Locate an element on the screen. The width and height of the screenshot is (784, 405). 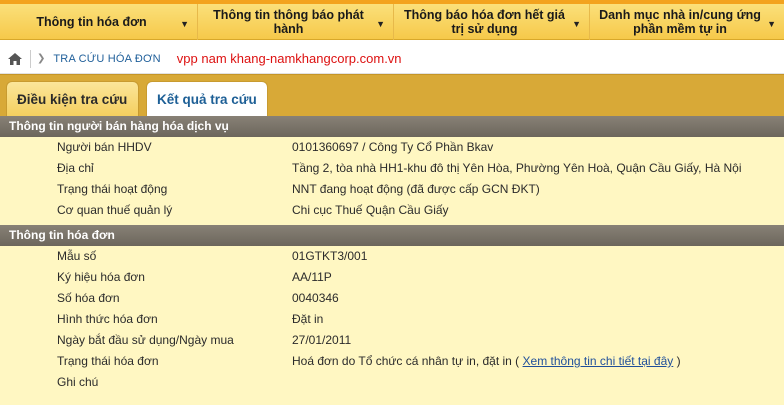
tab-bar: Điều kiện tra cứu Kết quả tra cứu is located at coordinates (392, 95).